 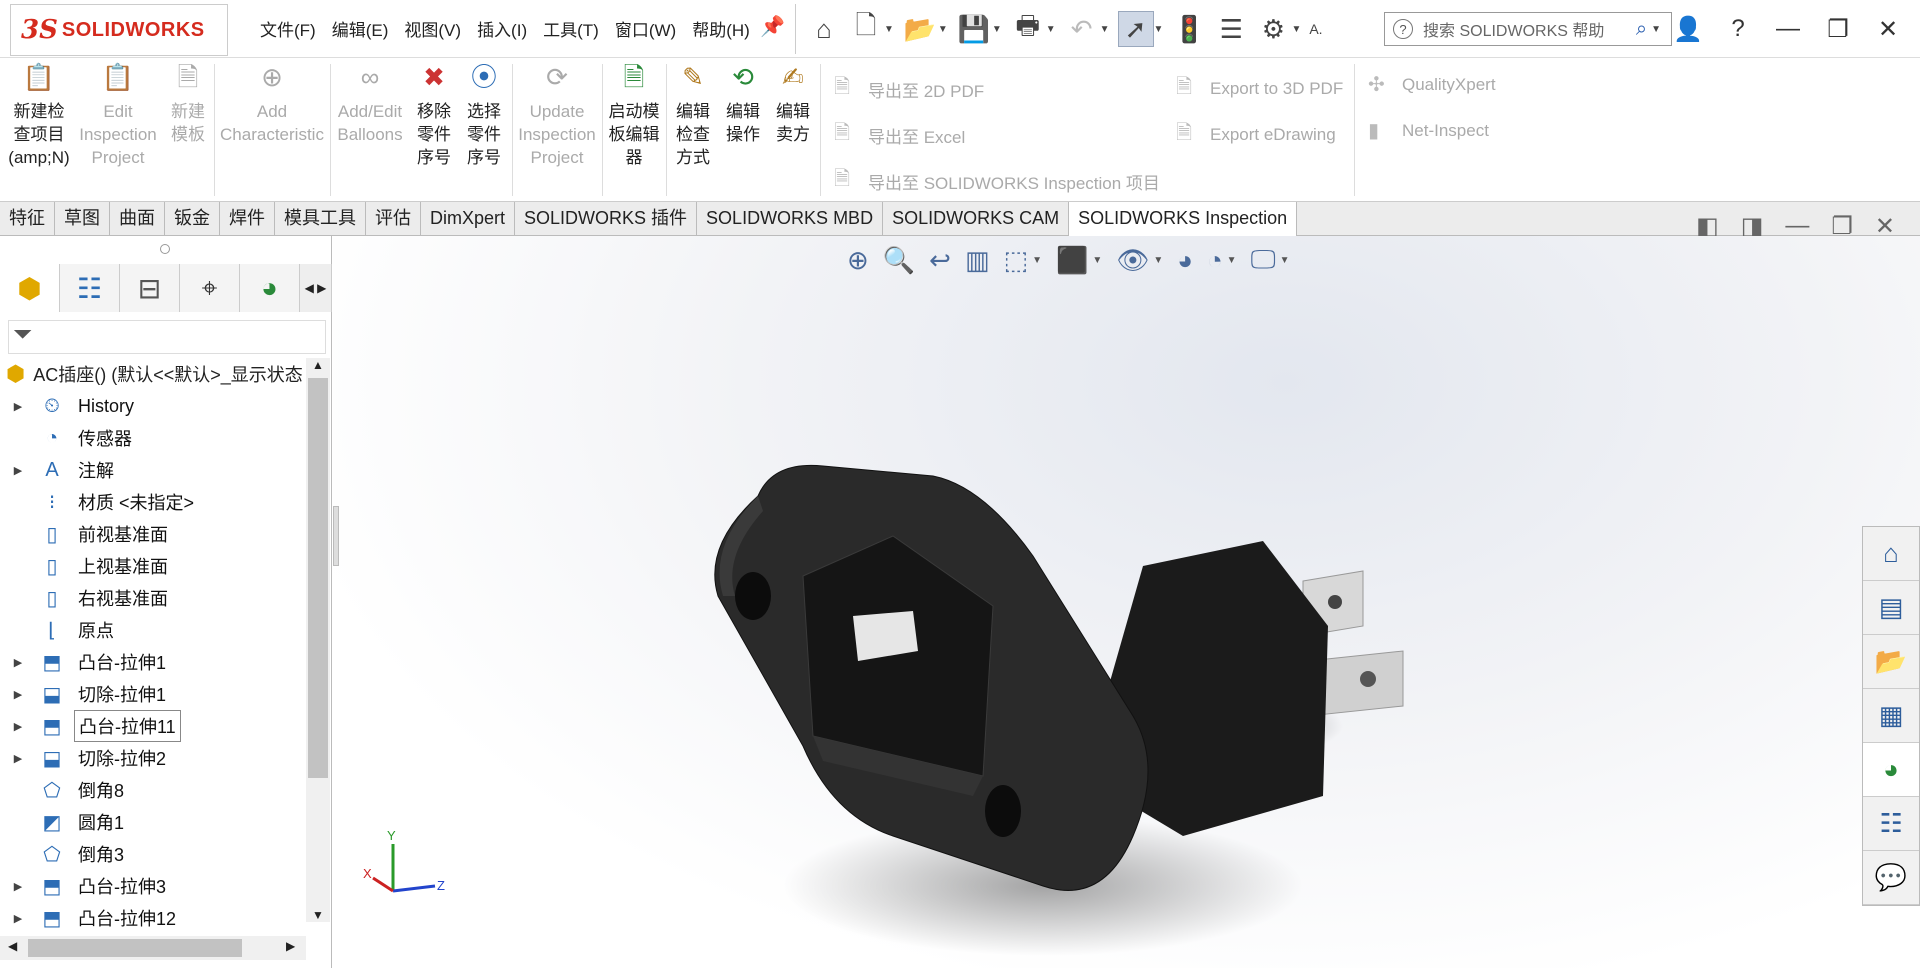 What do you see at coordinates (247, 218) in the screenshot?
I see `tab-weldments: 焊件` at bounding box center [247, 218].